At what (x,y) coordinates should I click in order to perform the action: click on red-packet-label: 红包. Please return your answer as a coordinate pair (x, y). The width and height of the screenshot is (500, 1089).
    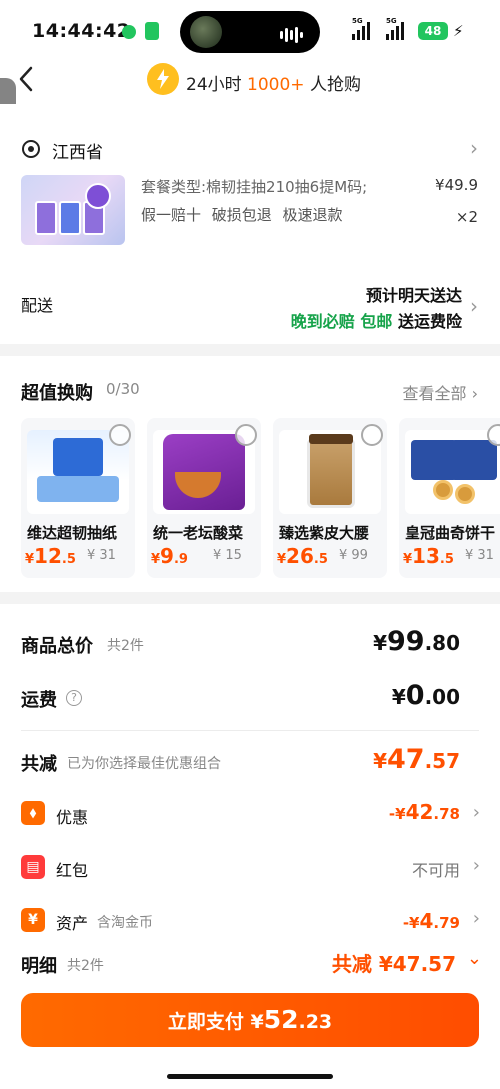
    Looking at the image, I should click on (72, 870).